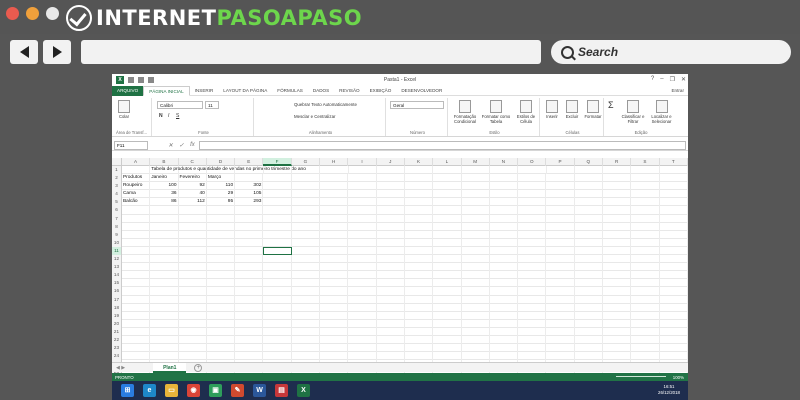 The image size is (800, 400). I want to click on pdf-icon: ▤, so click(281, 390).